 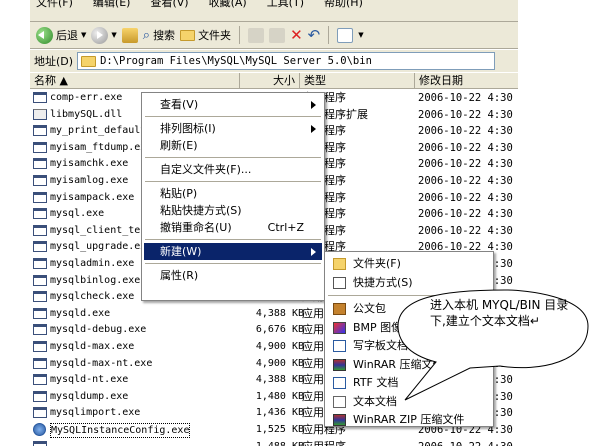 What do you see at coordinates (181, 251) in the screenshot?
I see `context-item-label: 新建(W)` at bounding box center [181, 251].